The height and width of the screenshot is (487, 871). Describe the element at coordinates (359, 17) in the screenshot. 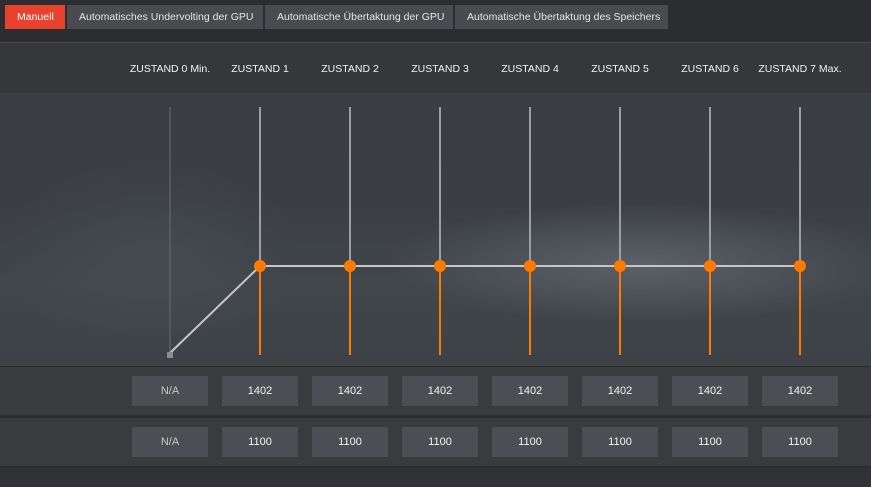

I see `tab-auto-overclock-gpu: Automatische Übertaktung der GPU` at that location.